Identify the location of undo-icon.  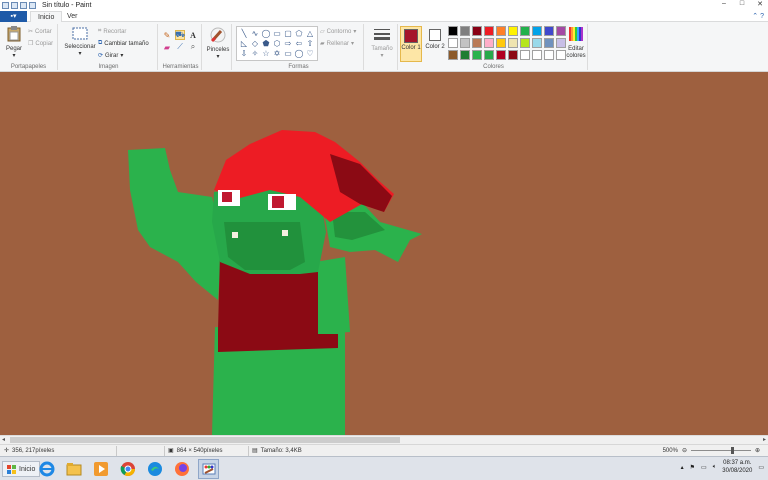
(23, 5).